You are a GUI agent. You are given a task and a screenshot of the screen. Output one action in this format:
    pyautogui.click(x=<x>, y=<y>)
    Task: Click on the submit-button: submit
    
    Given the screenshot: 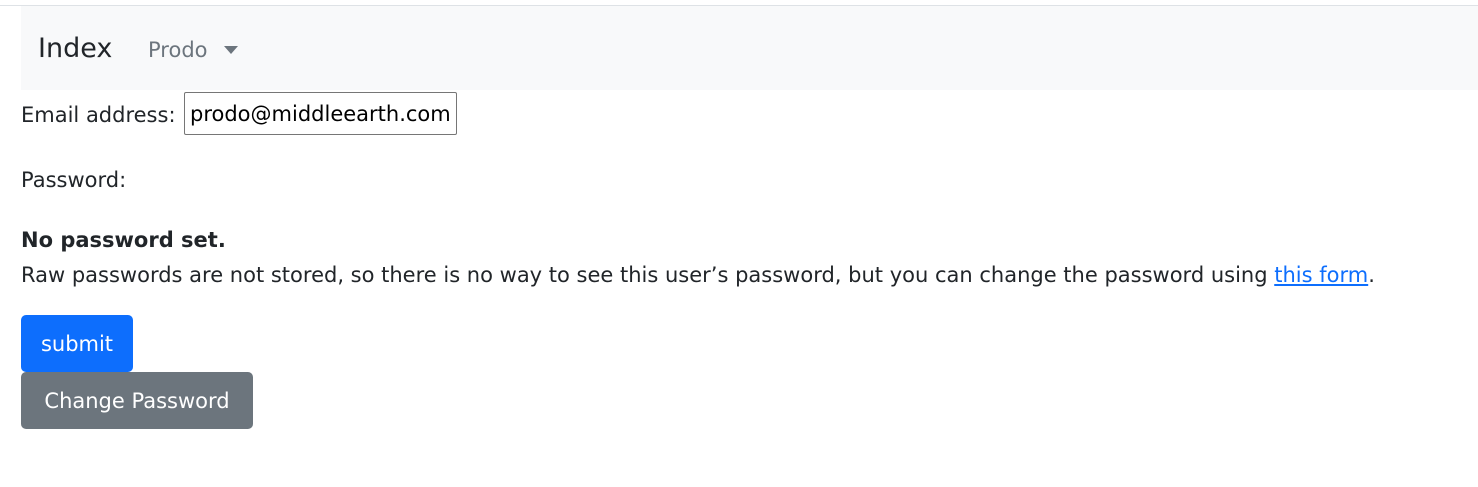 What is the action you would take?
    pyautogui.click(x=77, y=343)
    